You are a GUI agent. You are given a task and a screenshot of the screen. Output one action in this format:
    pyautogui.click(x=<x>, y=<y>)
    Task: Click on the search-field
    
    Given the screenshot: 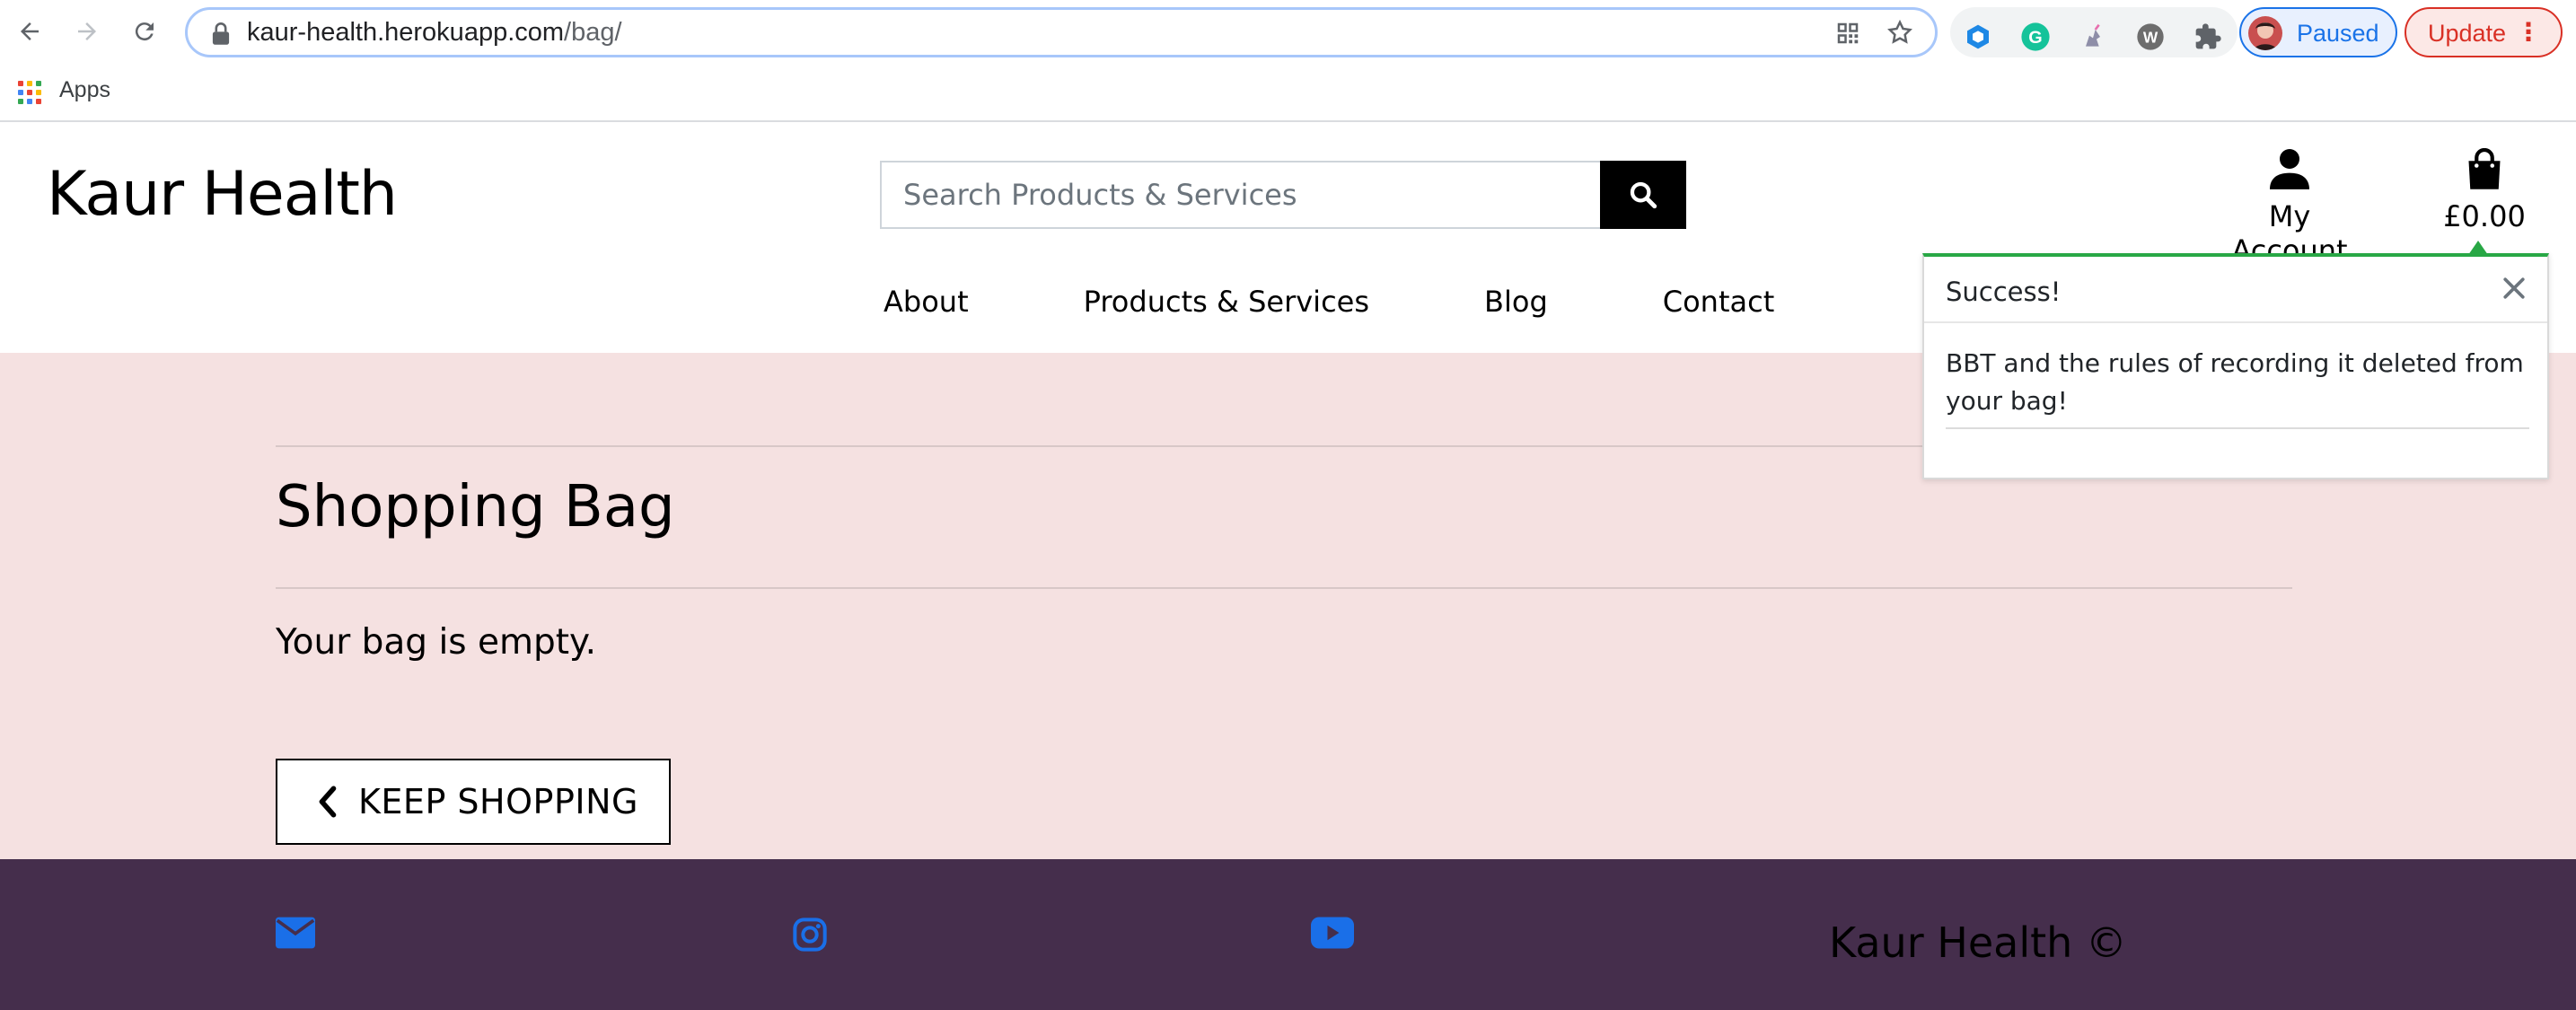 What is the action you would take?
    pyautogui.click(x=1240, y=195)
    